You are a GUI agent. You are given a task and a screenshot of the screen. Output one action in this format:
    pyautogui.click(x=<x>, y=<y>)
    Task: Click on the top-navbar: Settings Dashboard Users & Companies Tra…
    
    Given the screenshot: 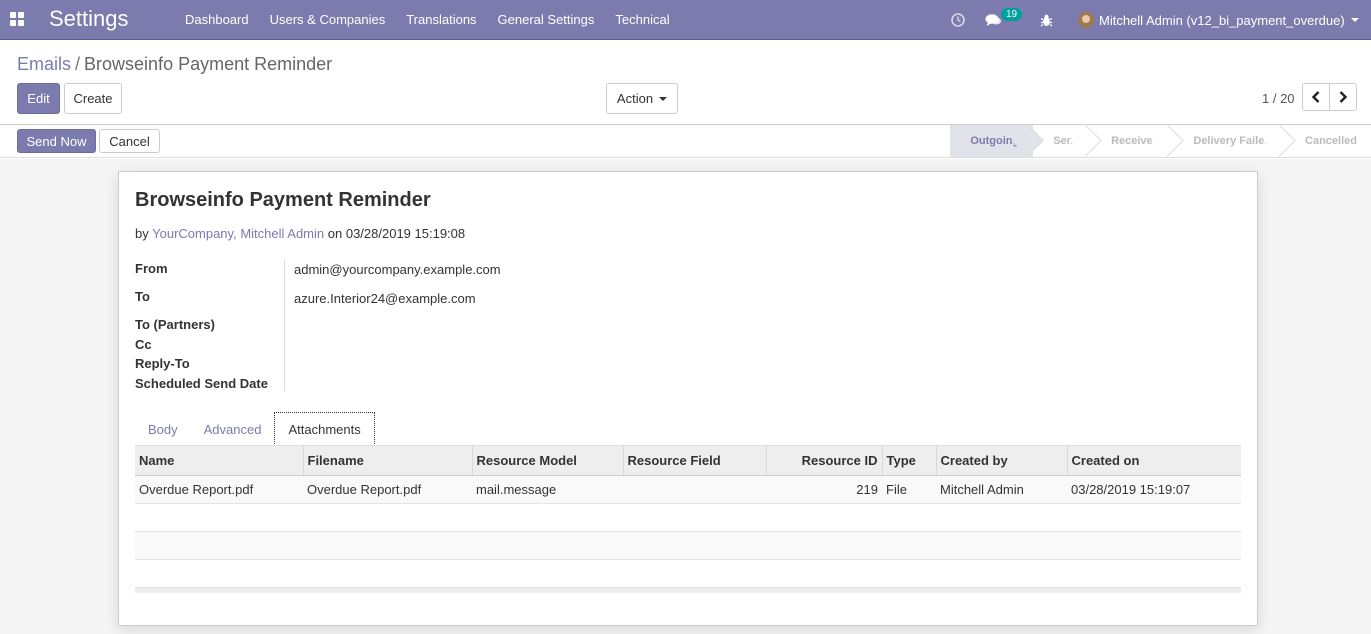 What is the action you would take?
    pyautogui.click(x=685, y=20)
    